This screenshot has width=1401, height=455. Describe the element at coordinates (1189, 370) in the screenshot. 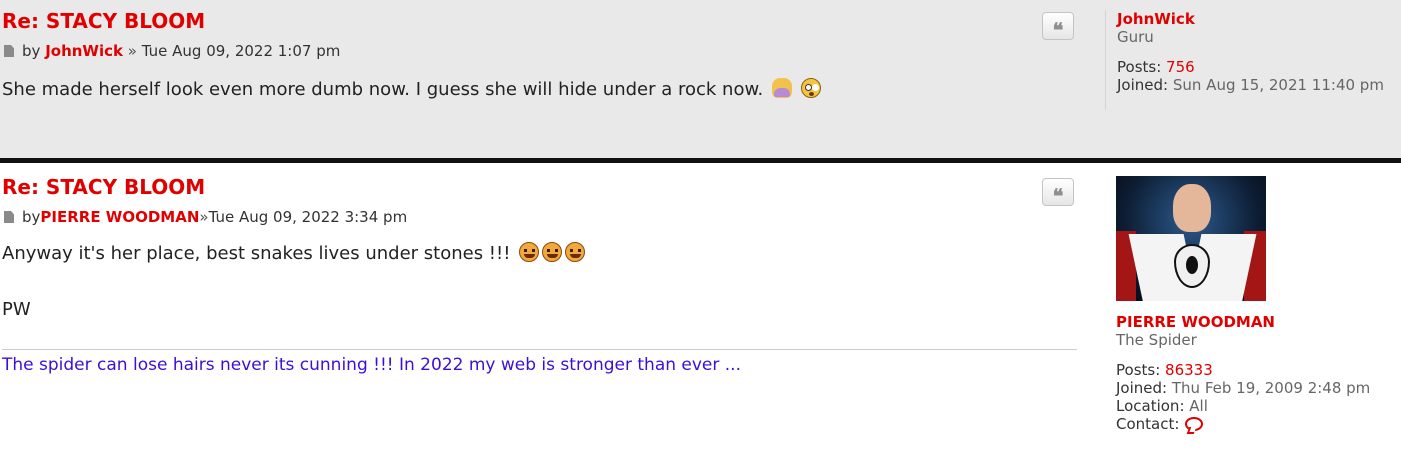

I see `profile-posts-count-link: 86333` at that location.